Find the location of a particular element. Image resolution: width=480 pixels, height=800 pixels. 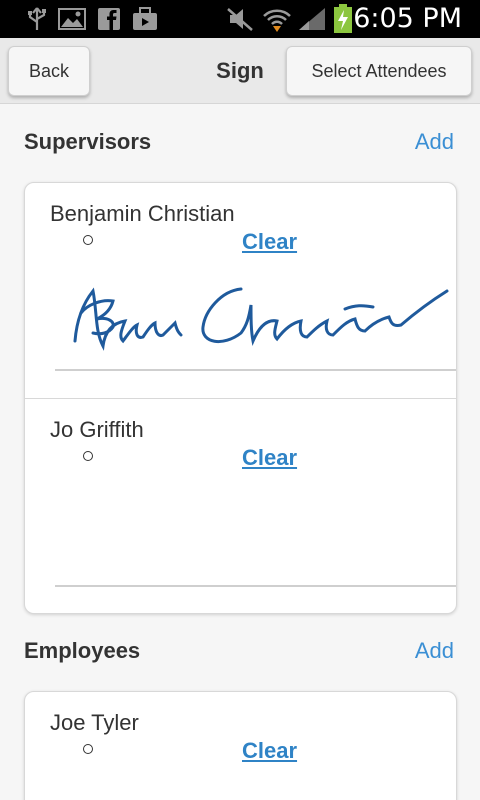

add-supervisor-link: Add is located at coordinates (434, 142).